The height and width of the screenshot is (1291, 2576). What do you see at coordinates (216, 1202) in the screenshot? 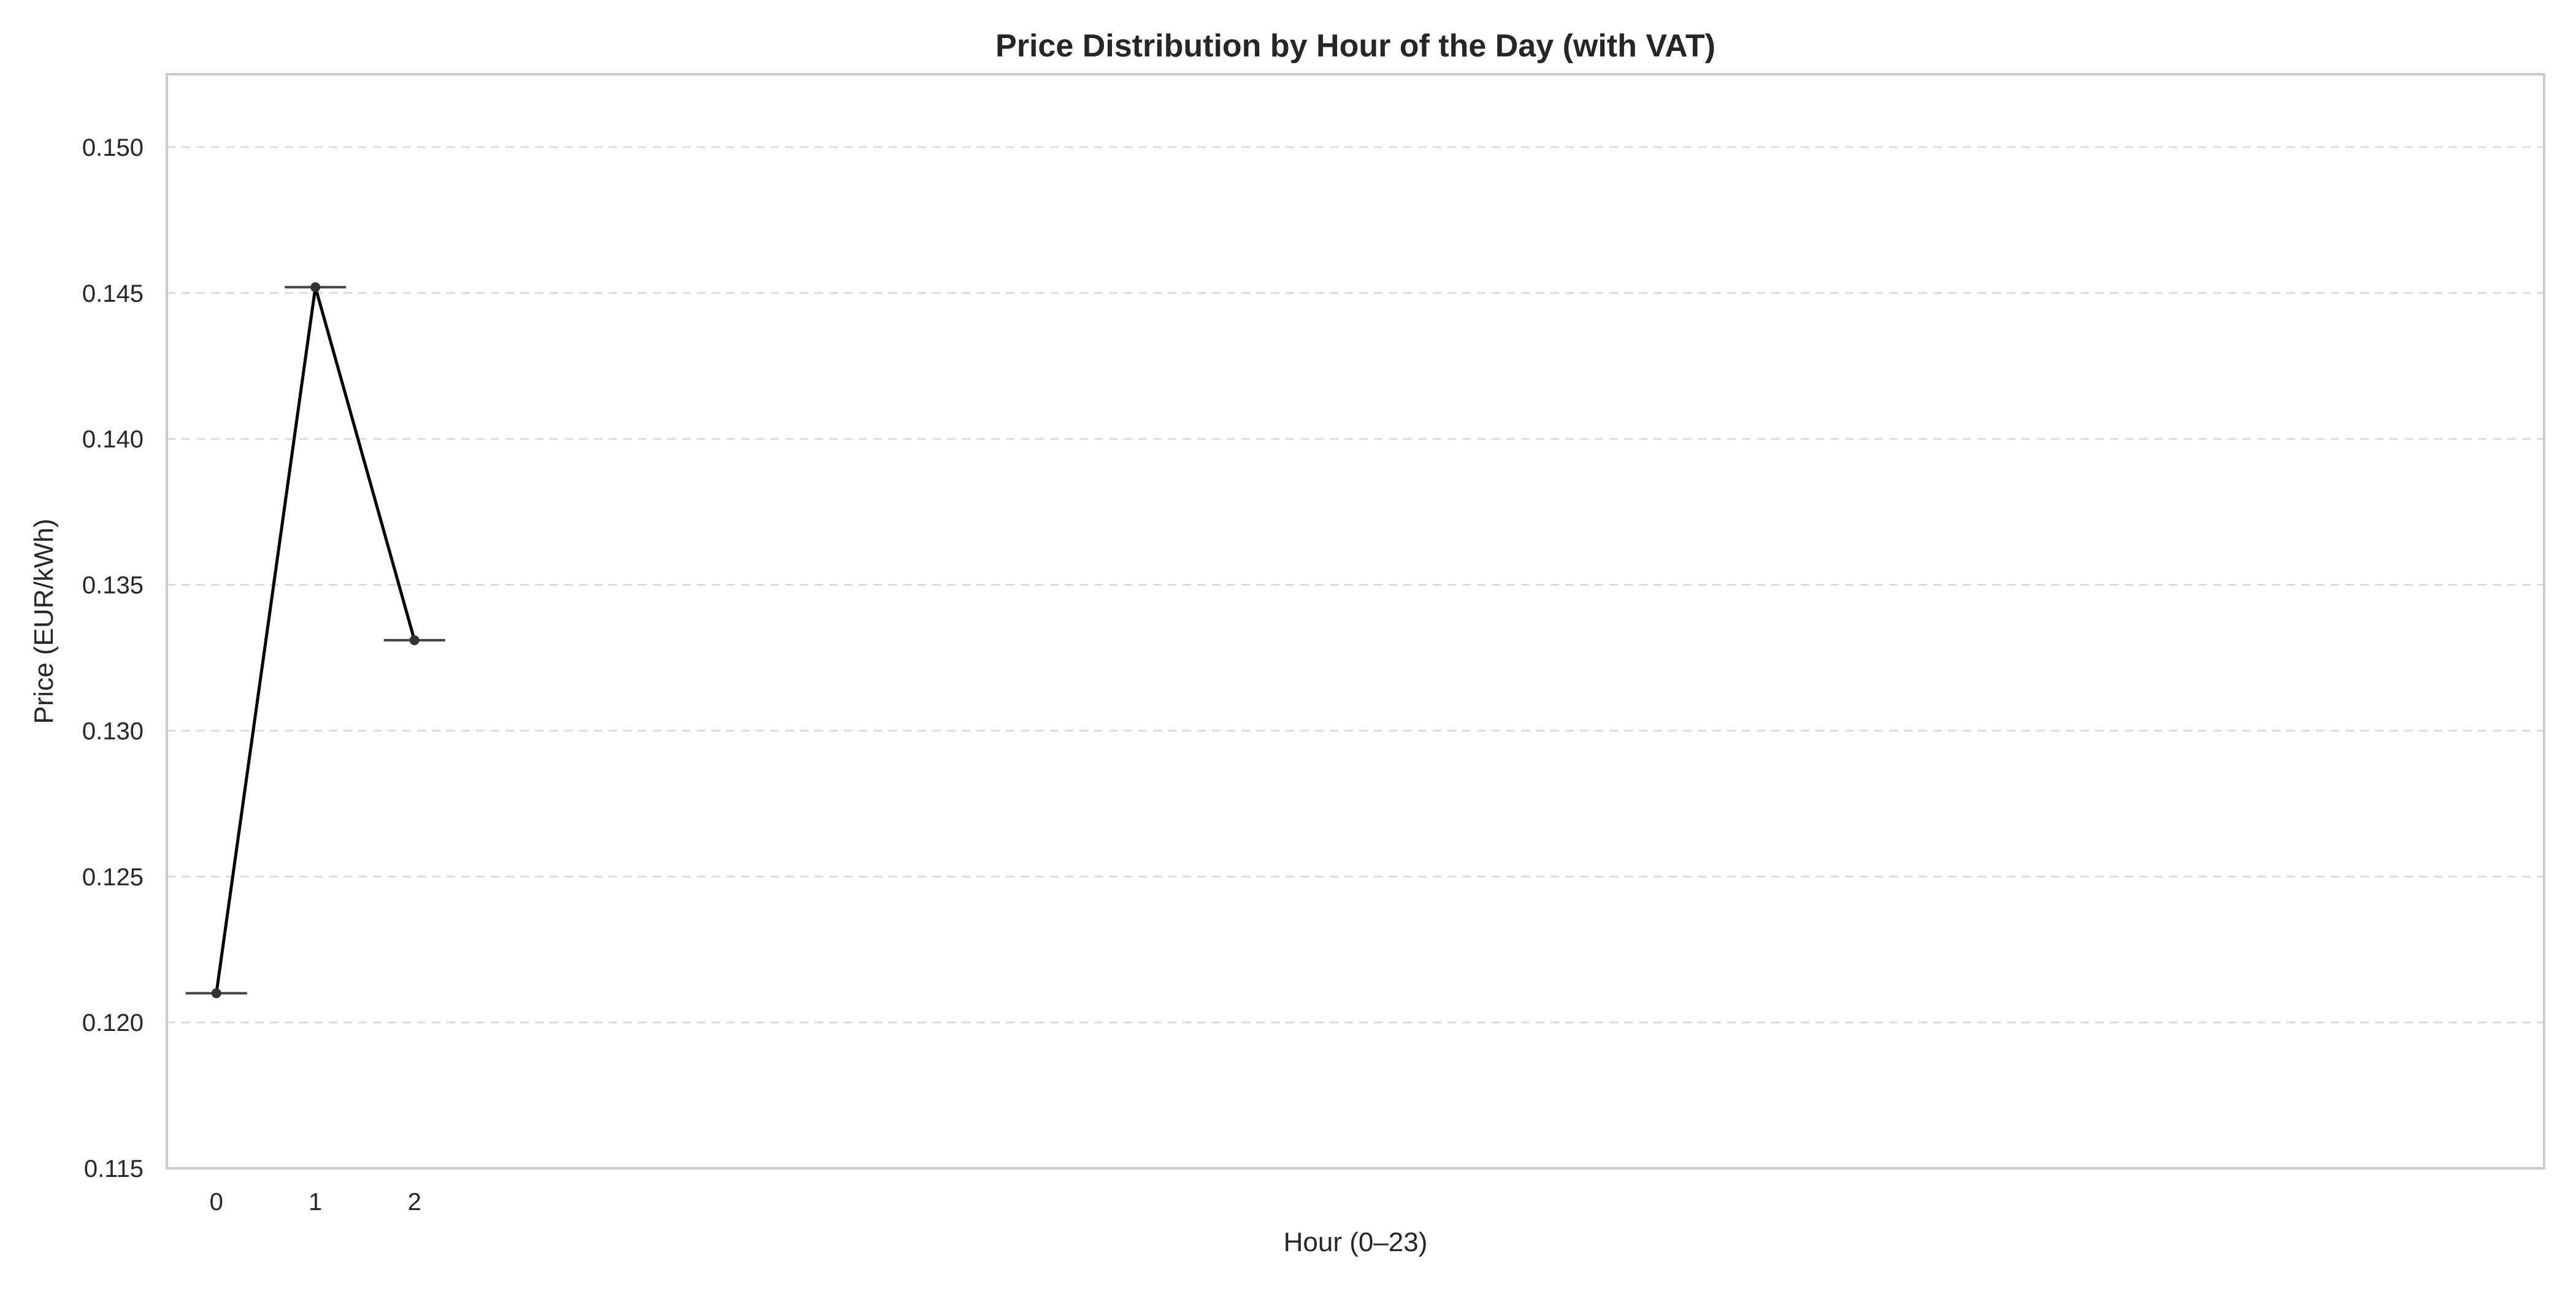
I see `x-tick-label: 0` at bounding box center [216, 1202].